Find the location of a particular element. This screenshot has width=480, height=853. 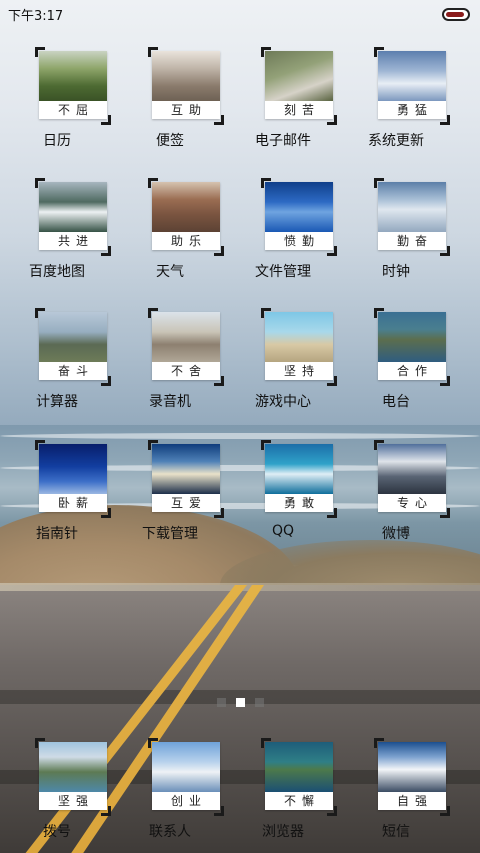

photo-card: 勇猛 is located at coordinates (412, 85).